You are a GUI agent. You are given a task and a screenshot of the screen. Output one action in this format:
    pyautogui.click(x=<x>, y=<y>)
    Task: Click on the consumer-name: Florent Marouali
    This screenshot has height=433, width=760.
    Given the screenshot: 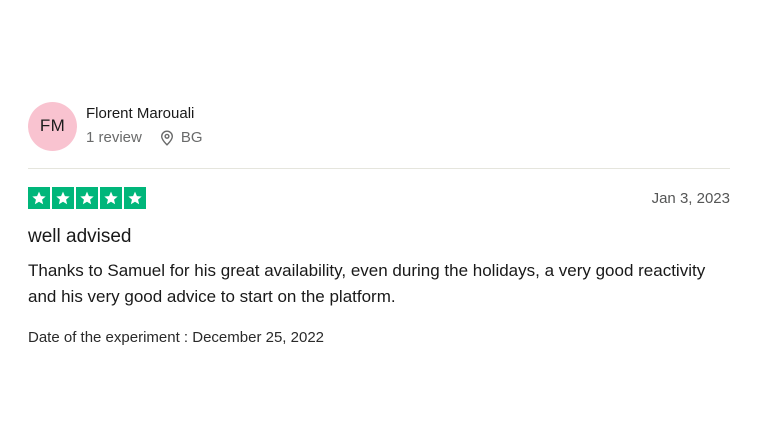 What is the action you would take?
    pyautogui.click(x=144, y=114)
    